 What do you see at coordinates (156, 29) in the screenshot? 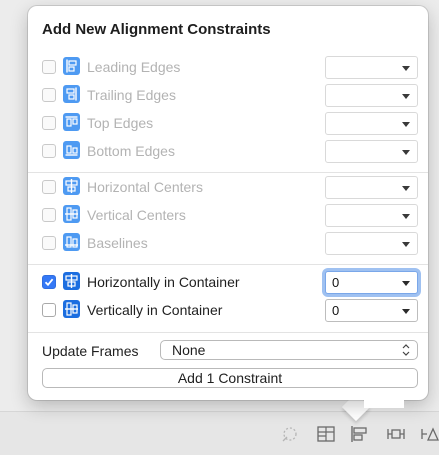
I see `popover-title: Add New Alignment Constraints` at bounding box center [156, 29].